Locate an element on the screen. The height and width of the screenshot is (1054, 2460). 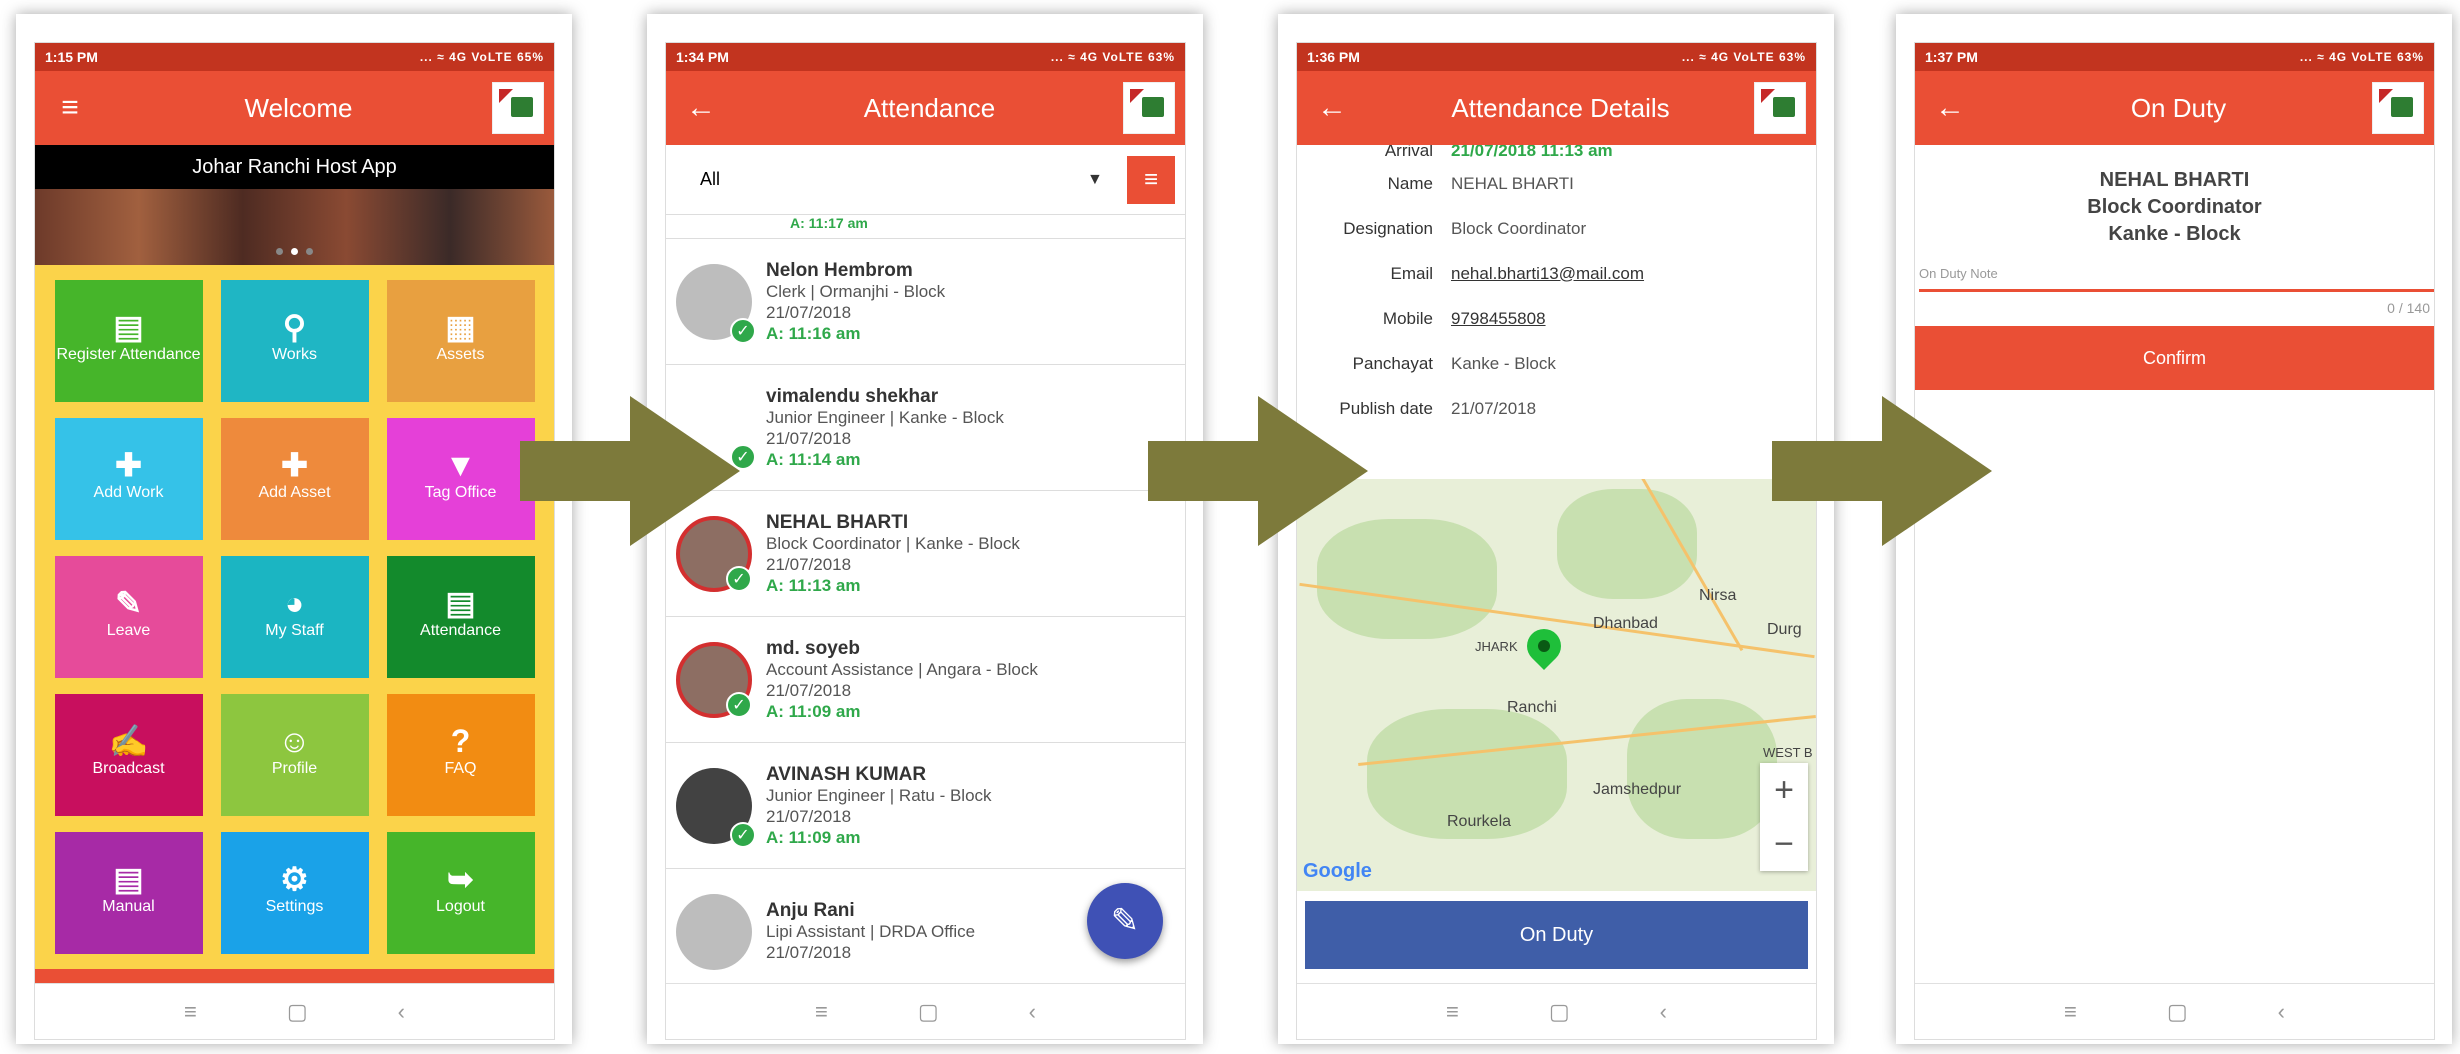
edit-fab-button: ✎ is located at coordinates (1125, 921).